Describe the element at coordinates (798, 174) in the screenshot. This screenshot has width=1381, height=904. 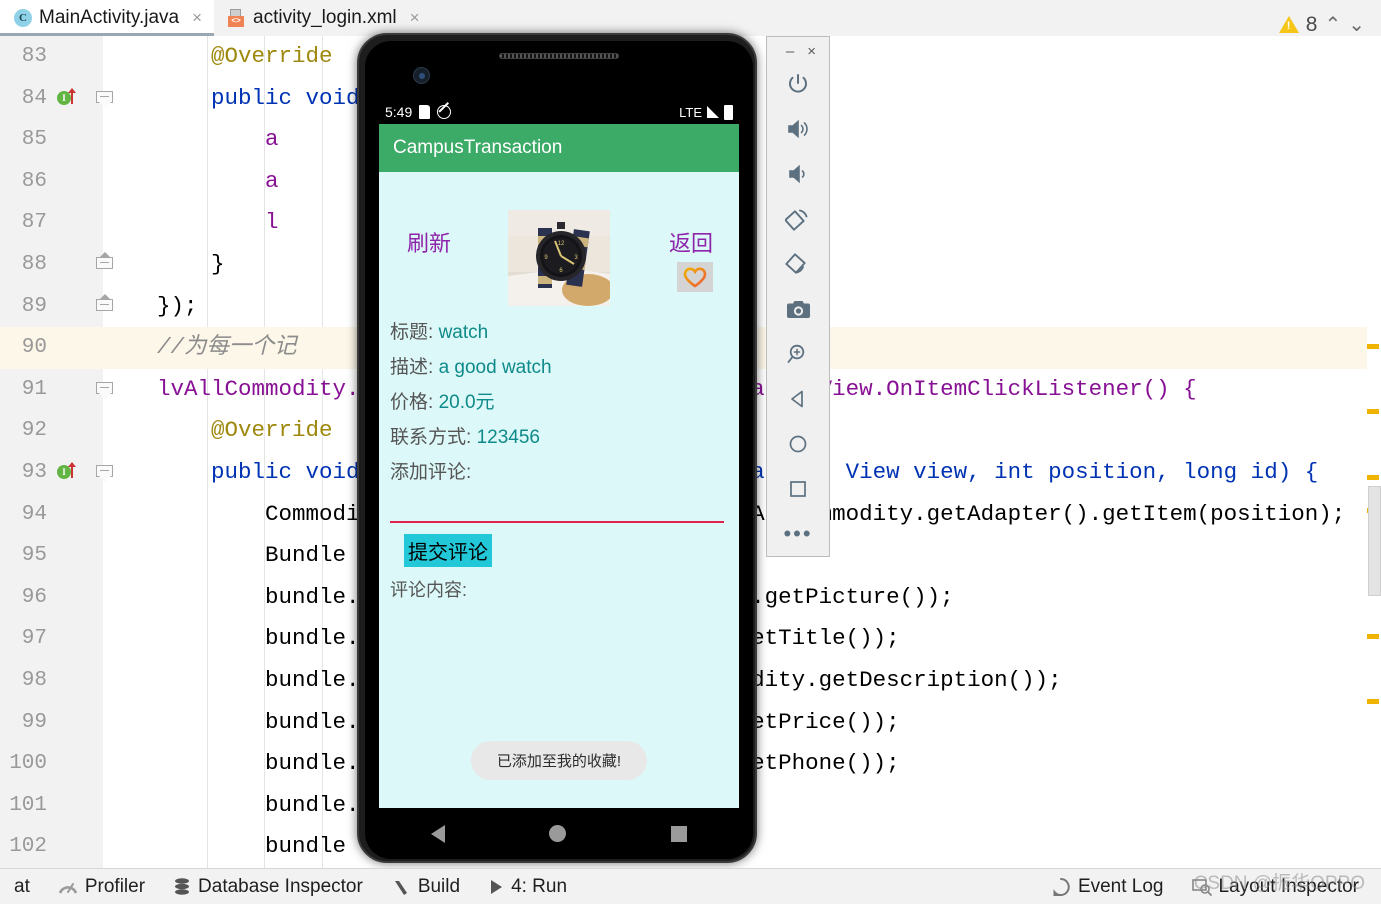
I see `volume-down-icon` at that location.